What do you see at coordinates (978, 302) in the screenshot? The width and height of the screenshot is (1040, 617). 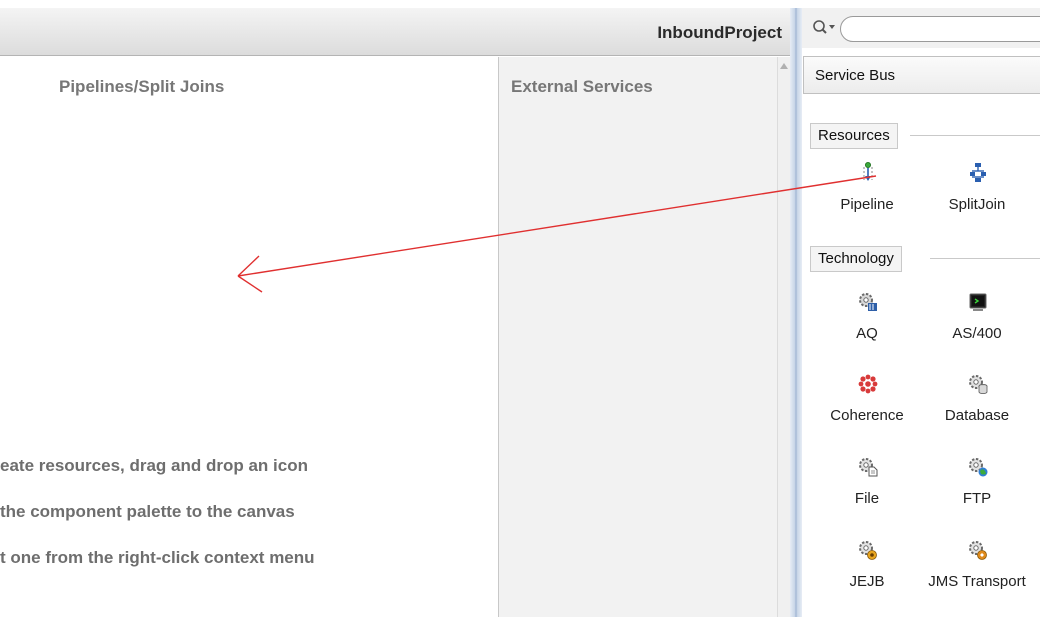 I see `as400-terminal-icon` at bounding box center [978, 302].